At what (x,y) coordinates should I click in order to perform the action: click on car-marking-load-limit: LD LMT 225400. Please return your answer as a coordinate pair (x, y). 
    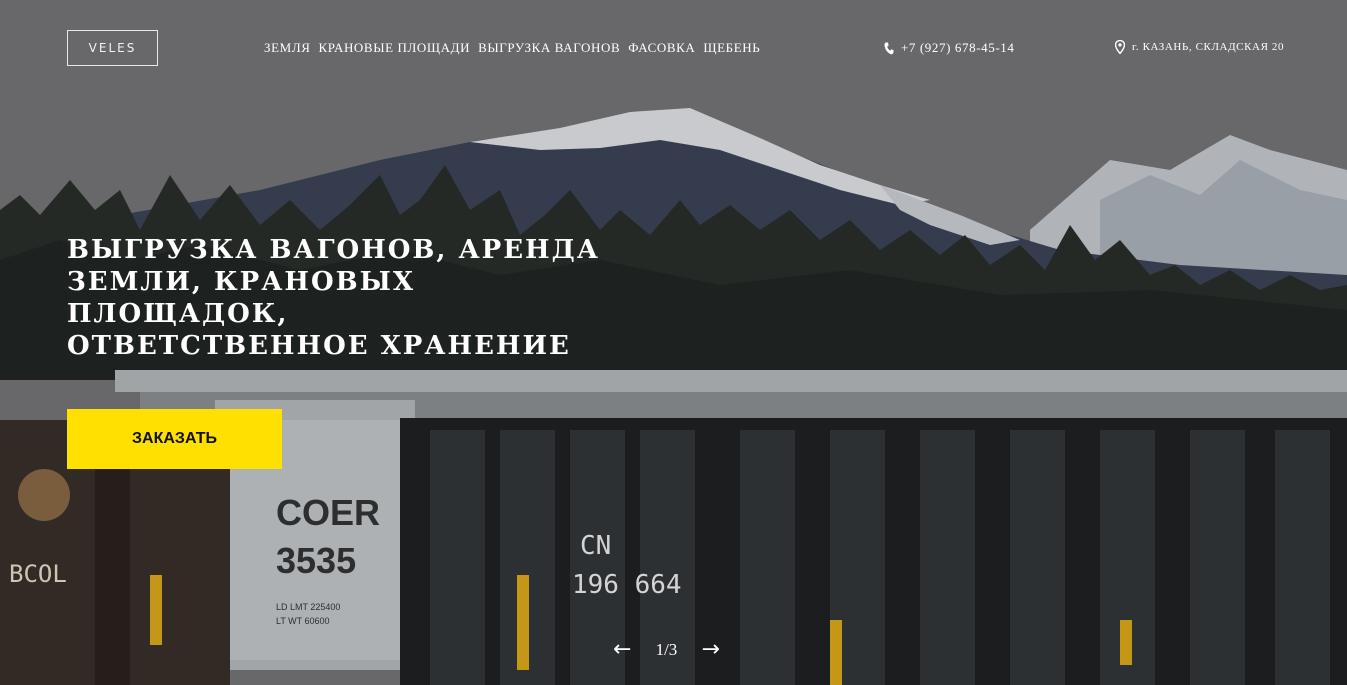
    Looking at the image, I should click on (308, 607).